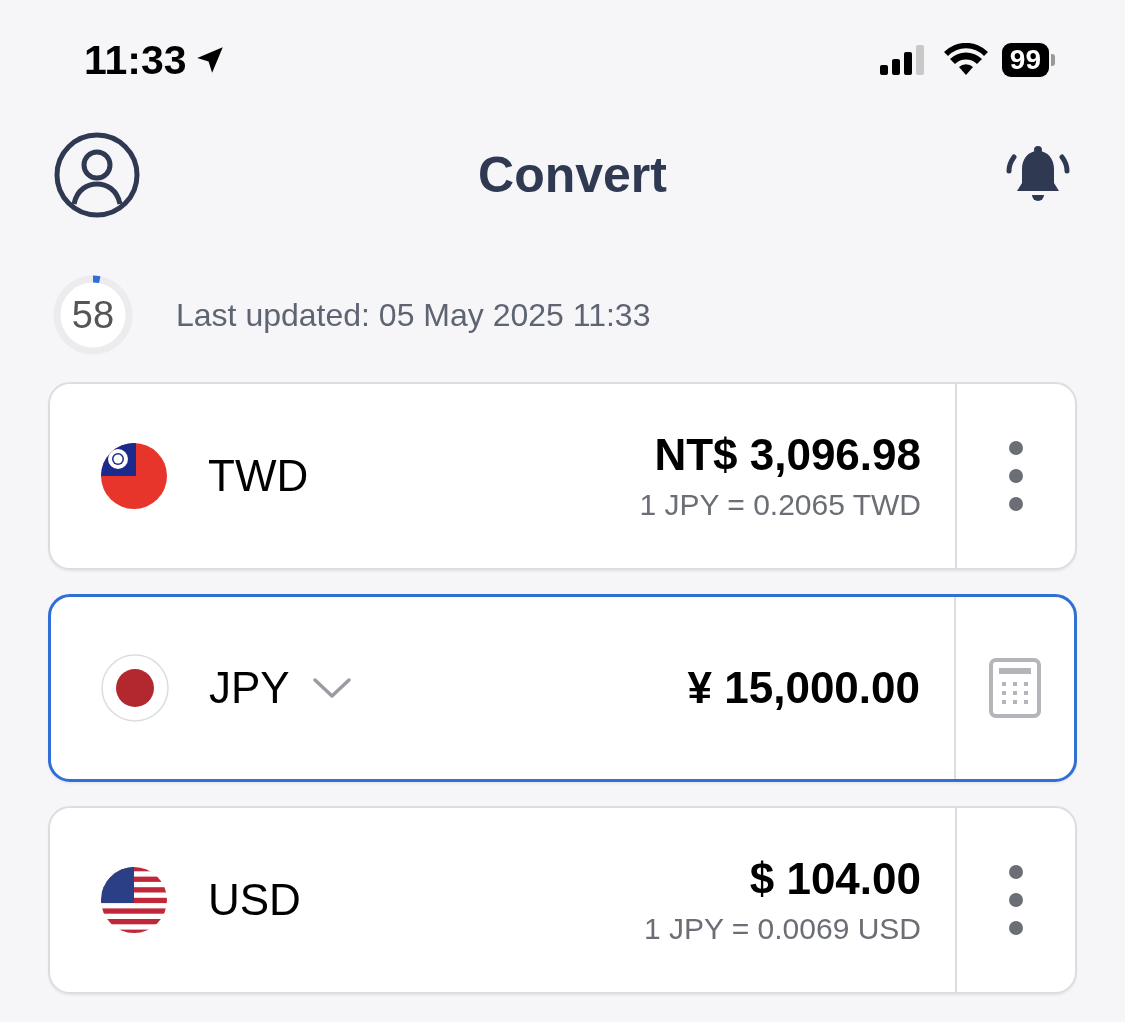 This screenshot has width=1125, height=1022. Describe the element at coordinates (413, 315) in the screenshot. I see `last-updated-text: Last updated: 05 May 2025 11:33` at that location.